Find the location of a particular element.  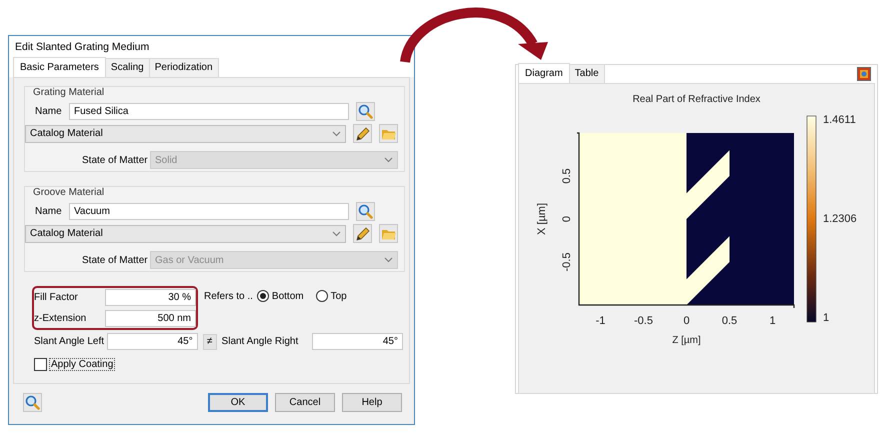

tab: Periodization is located at coordinates (183, 67).